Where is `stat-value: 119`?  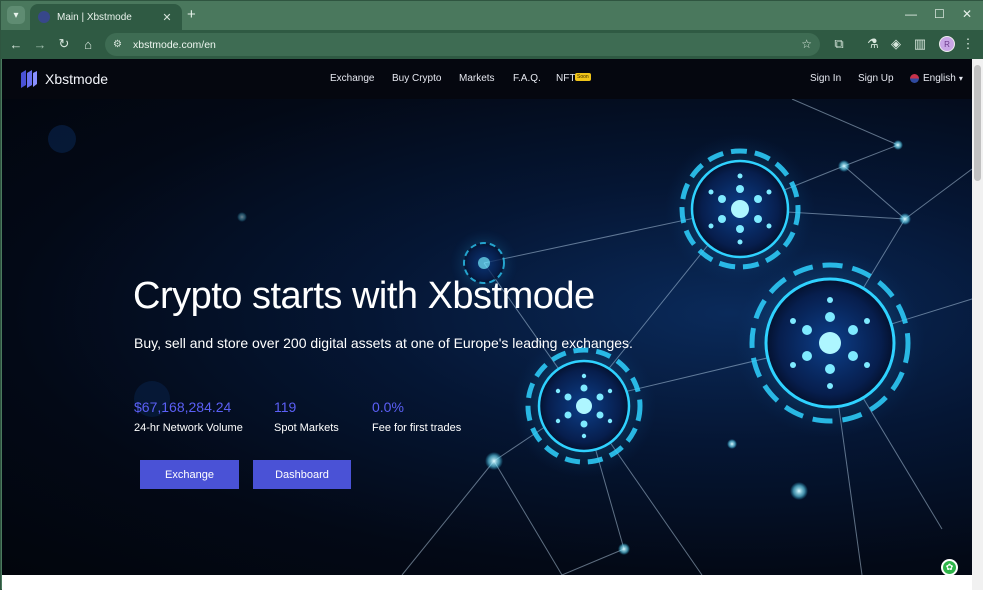 stat-value: 119 is located at coordinates (285, 407).